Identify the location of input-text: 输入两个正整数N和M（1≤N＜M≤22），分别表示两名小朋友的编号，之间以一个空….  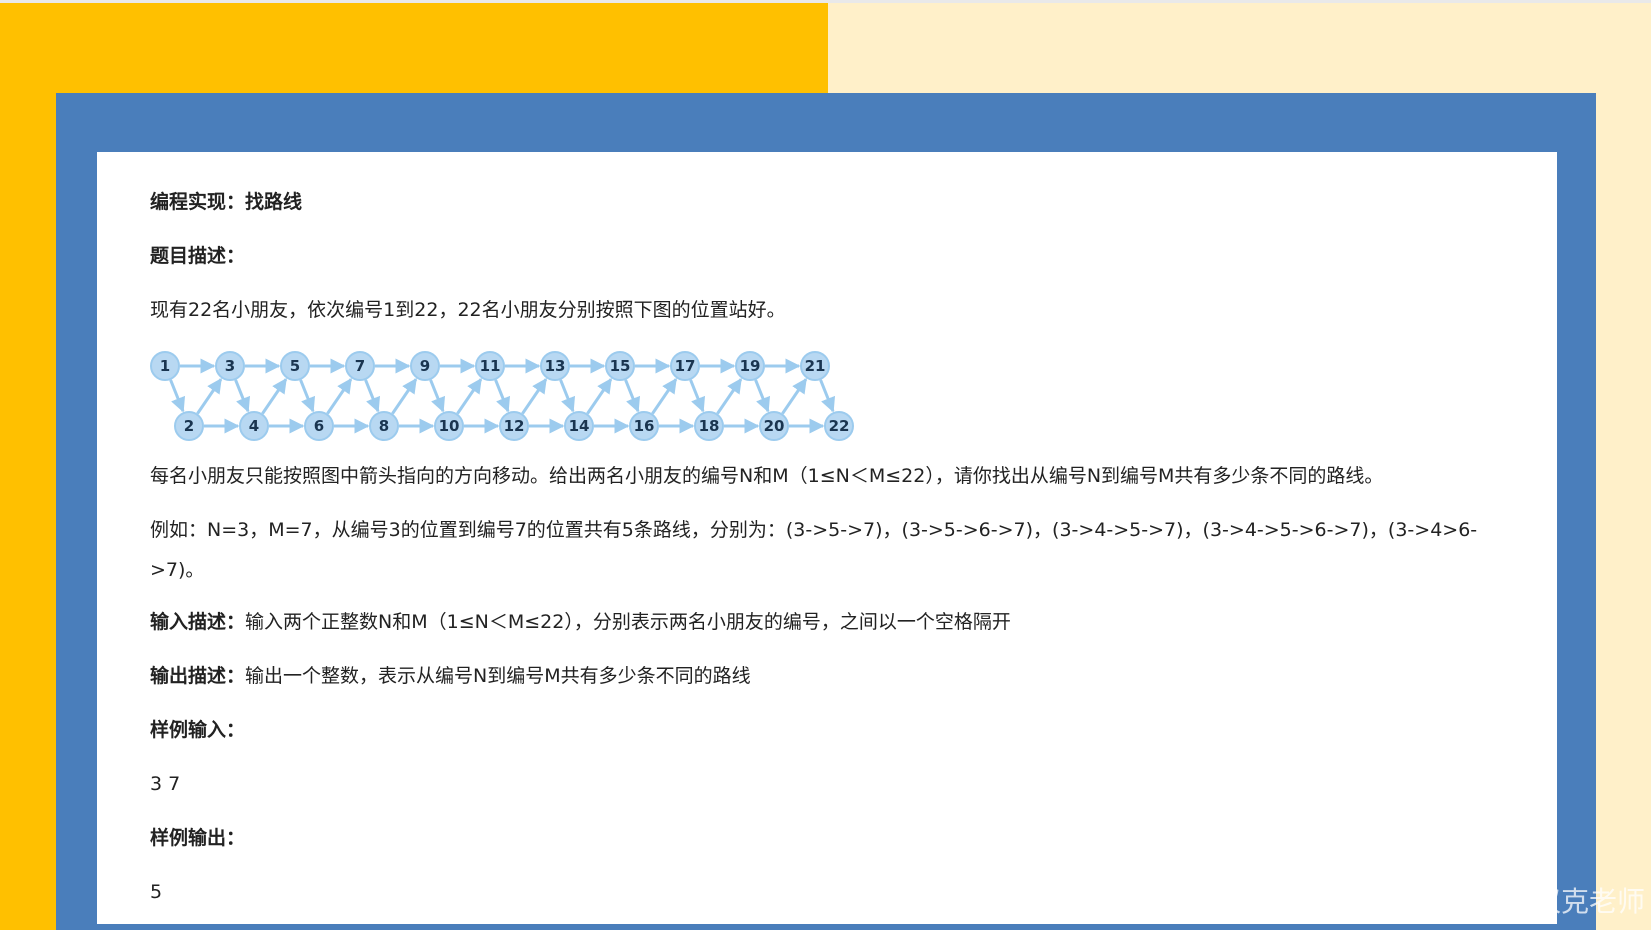
(628, 622).